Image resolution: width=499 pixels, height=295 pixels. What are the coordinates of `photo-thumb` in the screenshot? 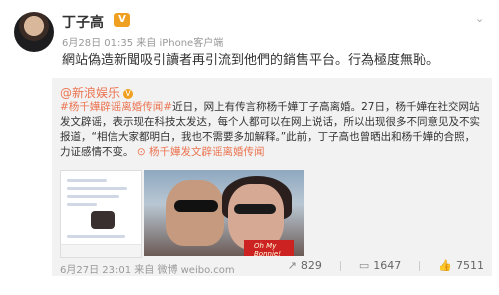 It's located at (103, 220).